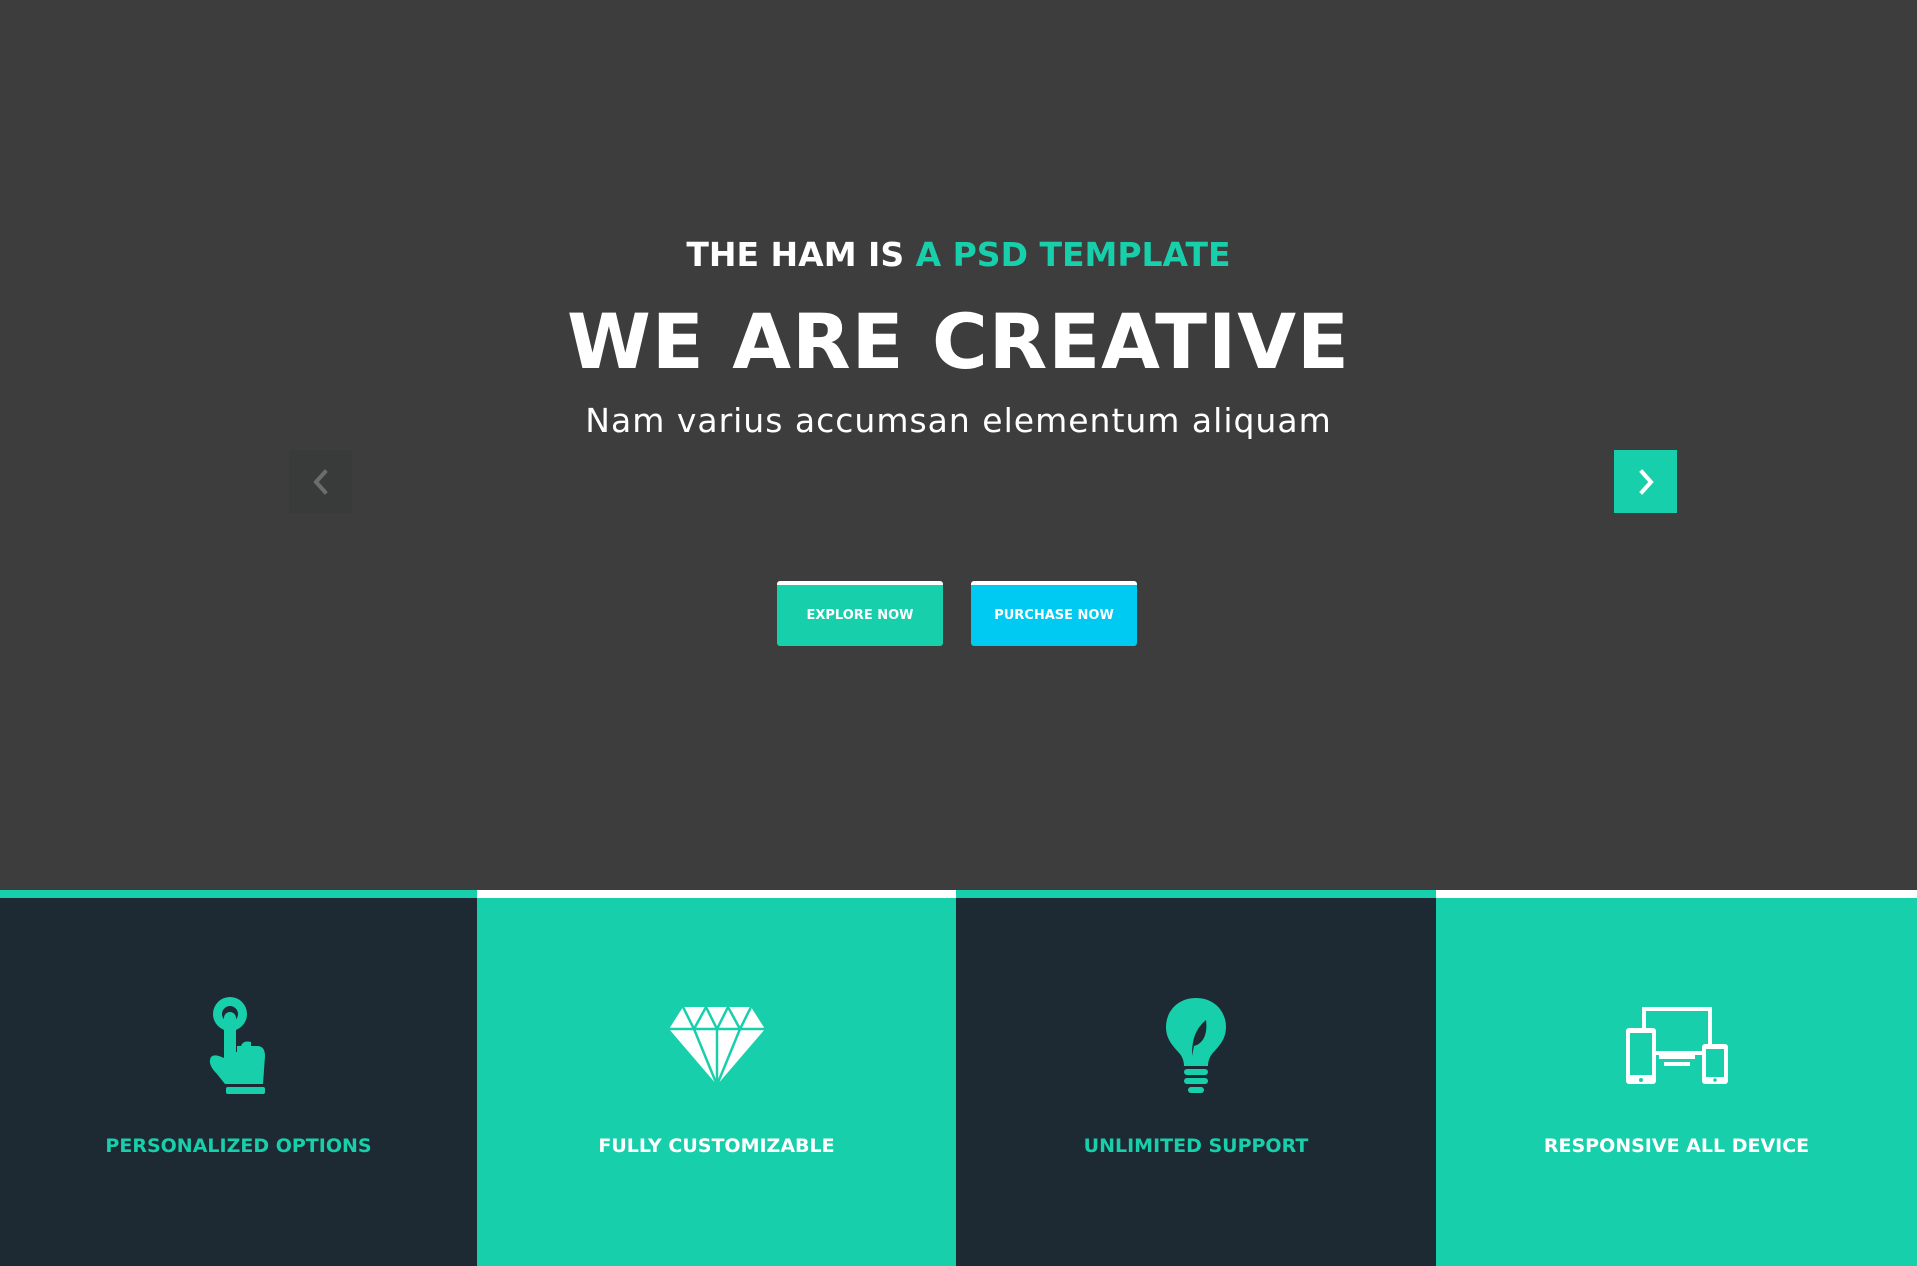 The image size is (1917, 1266). I want to click on slider-prev-button, so click(320, 481).